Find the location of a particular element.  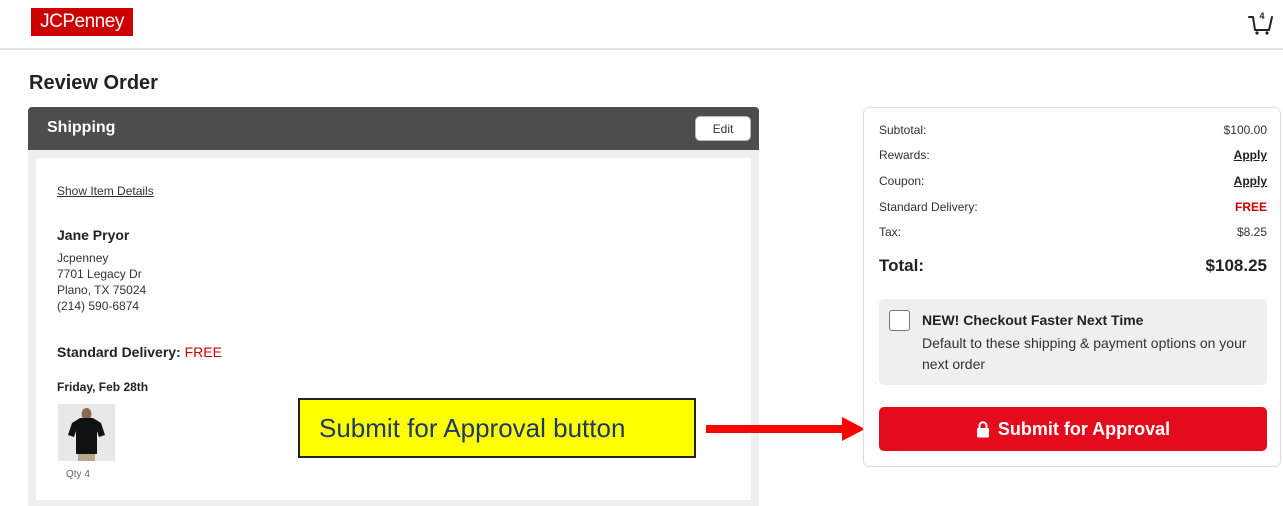

delivery-method-value: FREE is located at coordinates (203, 352).